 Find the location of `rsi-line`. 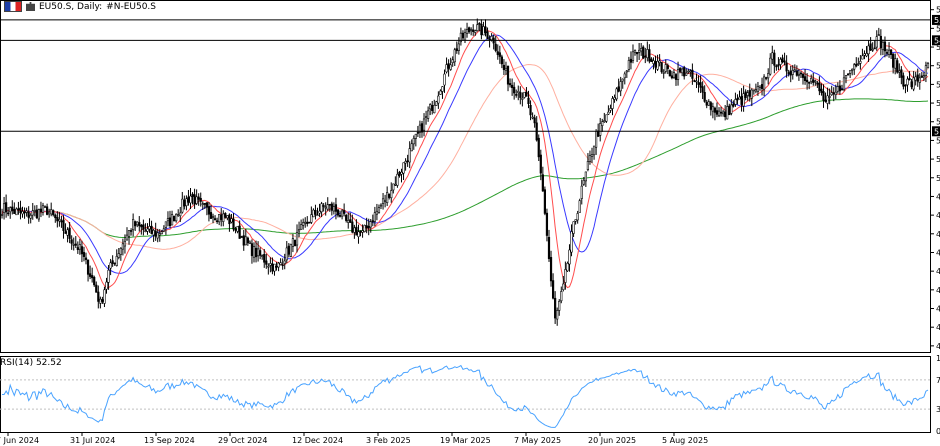

rsi-line is located at coordinates (465, 396).